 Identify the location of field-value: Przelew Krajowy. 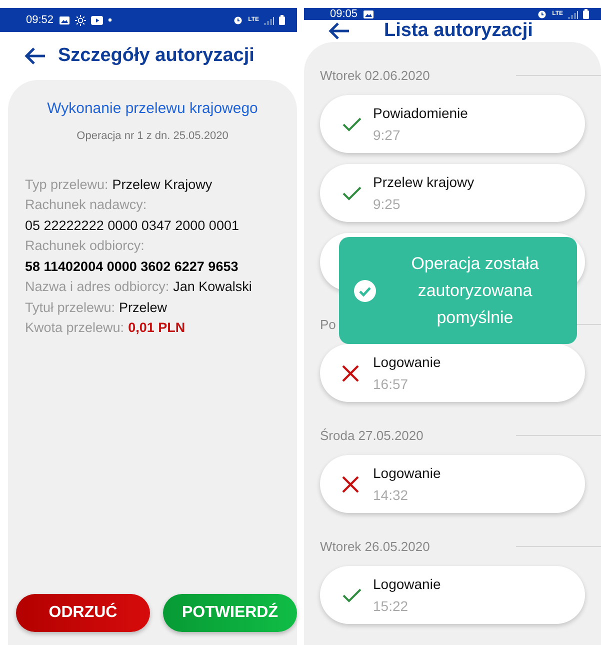
(162, 184).